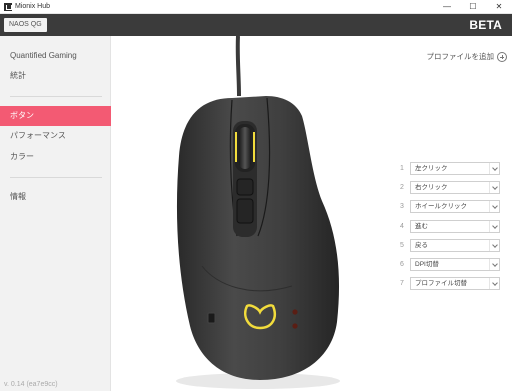 This screenshot has width=512, height=391. I want to click on version-label: v. 0.14 (ea7e9cc), so click(31, 384).